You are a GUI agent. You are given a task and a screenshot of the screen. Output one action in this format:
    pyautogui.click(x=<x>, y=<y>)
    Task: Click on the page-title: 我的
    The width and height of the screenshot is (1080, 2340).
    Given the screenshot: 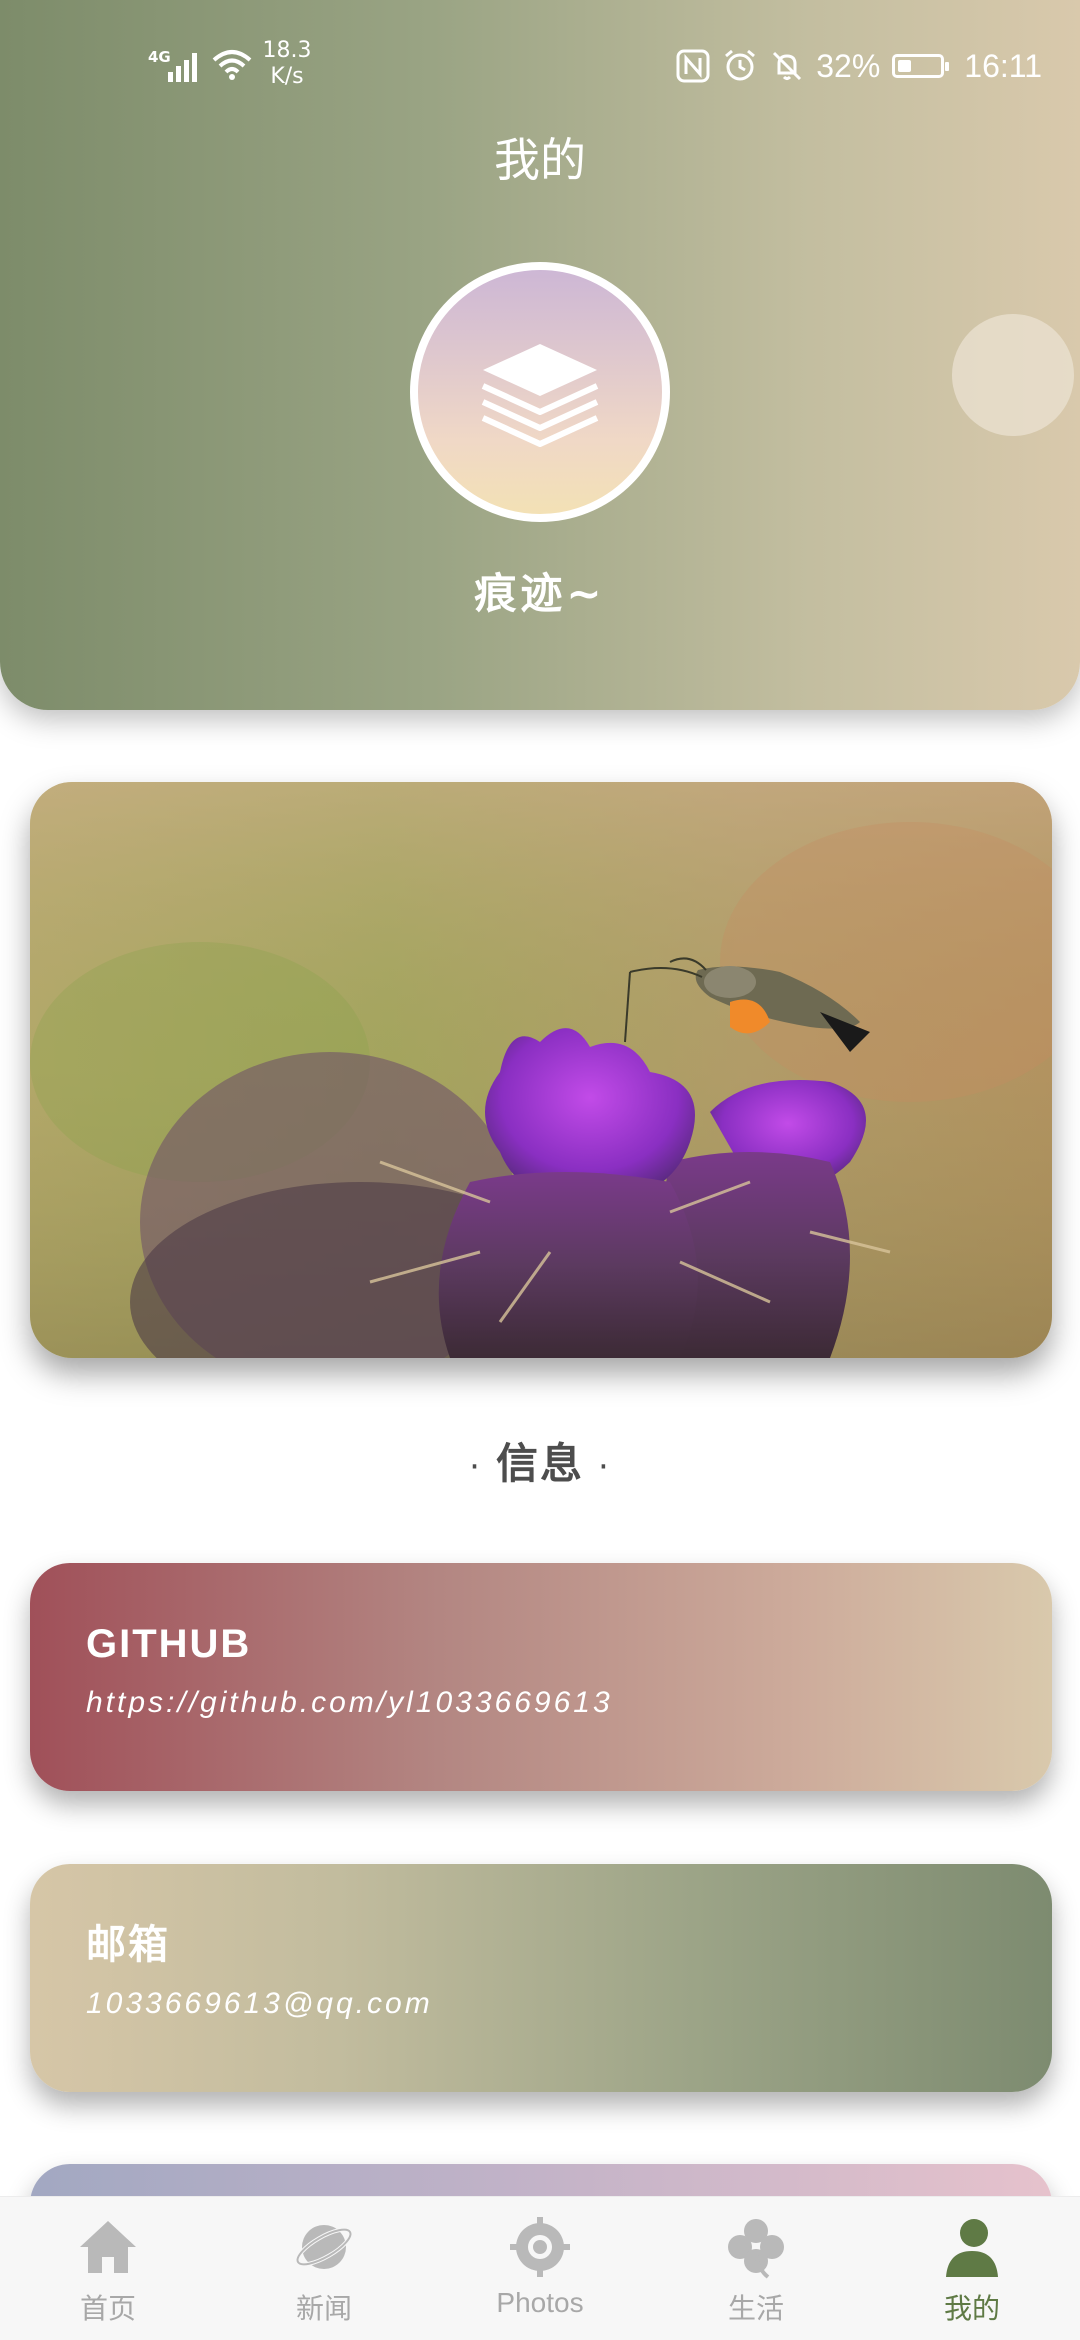 What is the action you would take?
    pyautogui.click(x=540, y=160)
    